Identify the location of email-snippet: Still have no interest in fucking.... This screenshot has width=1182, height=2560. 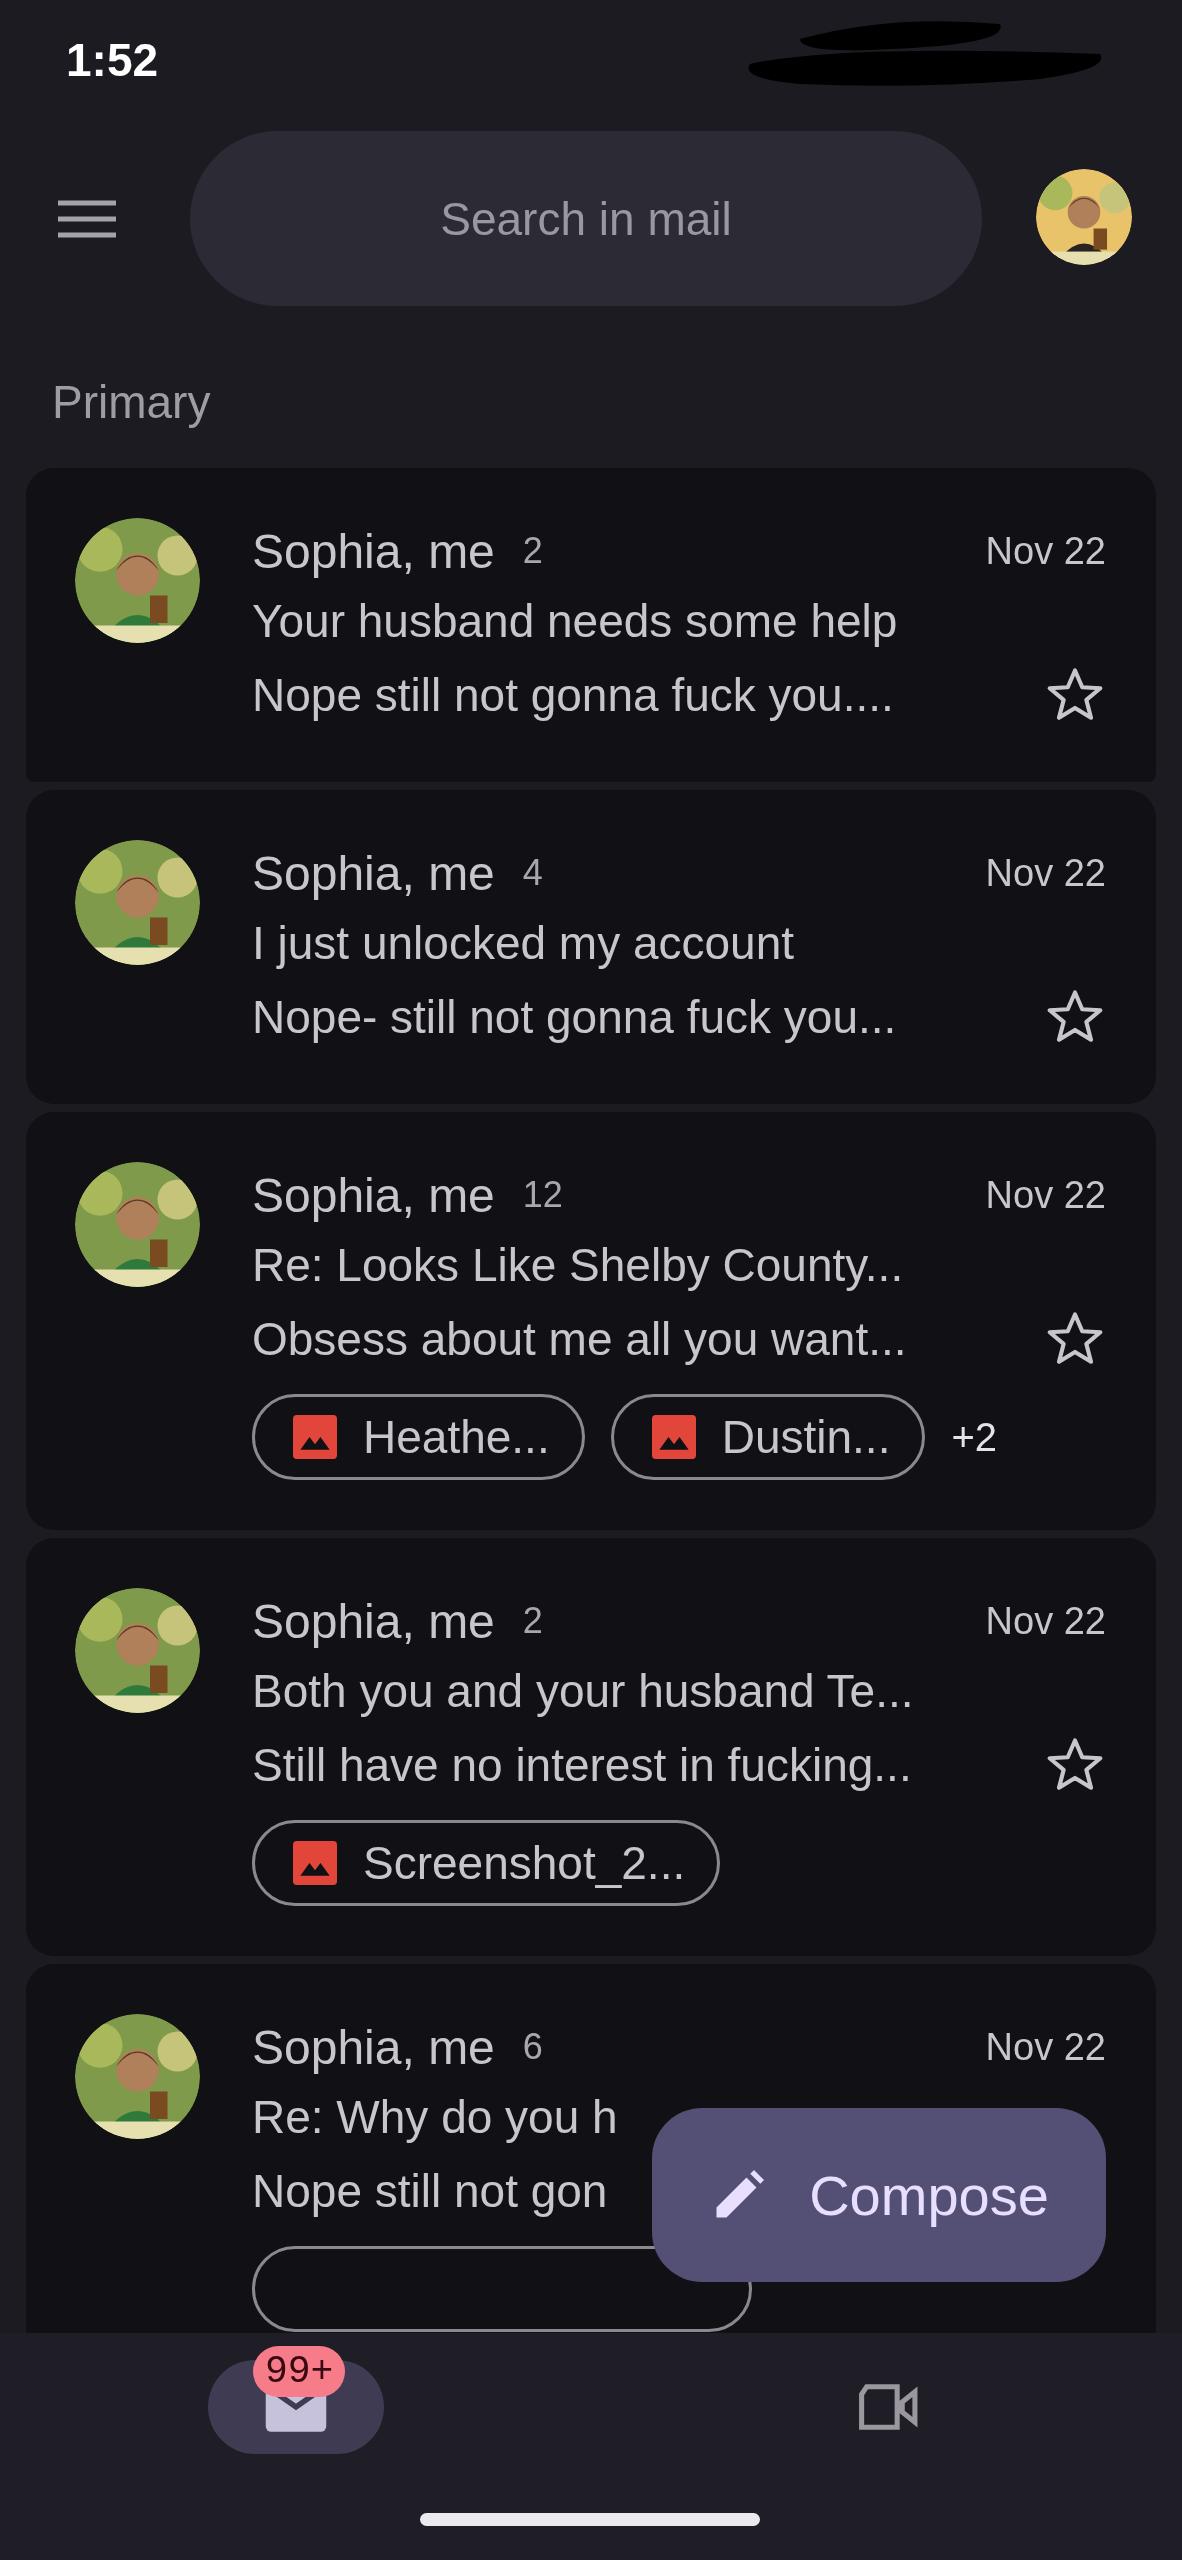
(582, 1765).